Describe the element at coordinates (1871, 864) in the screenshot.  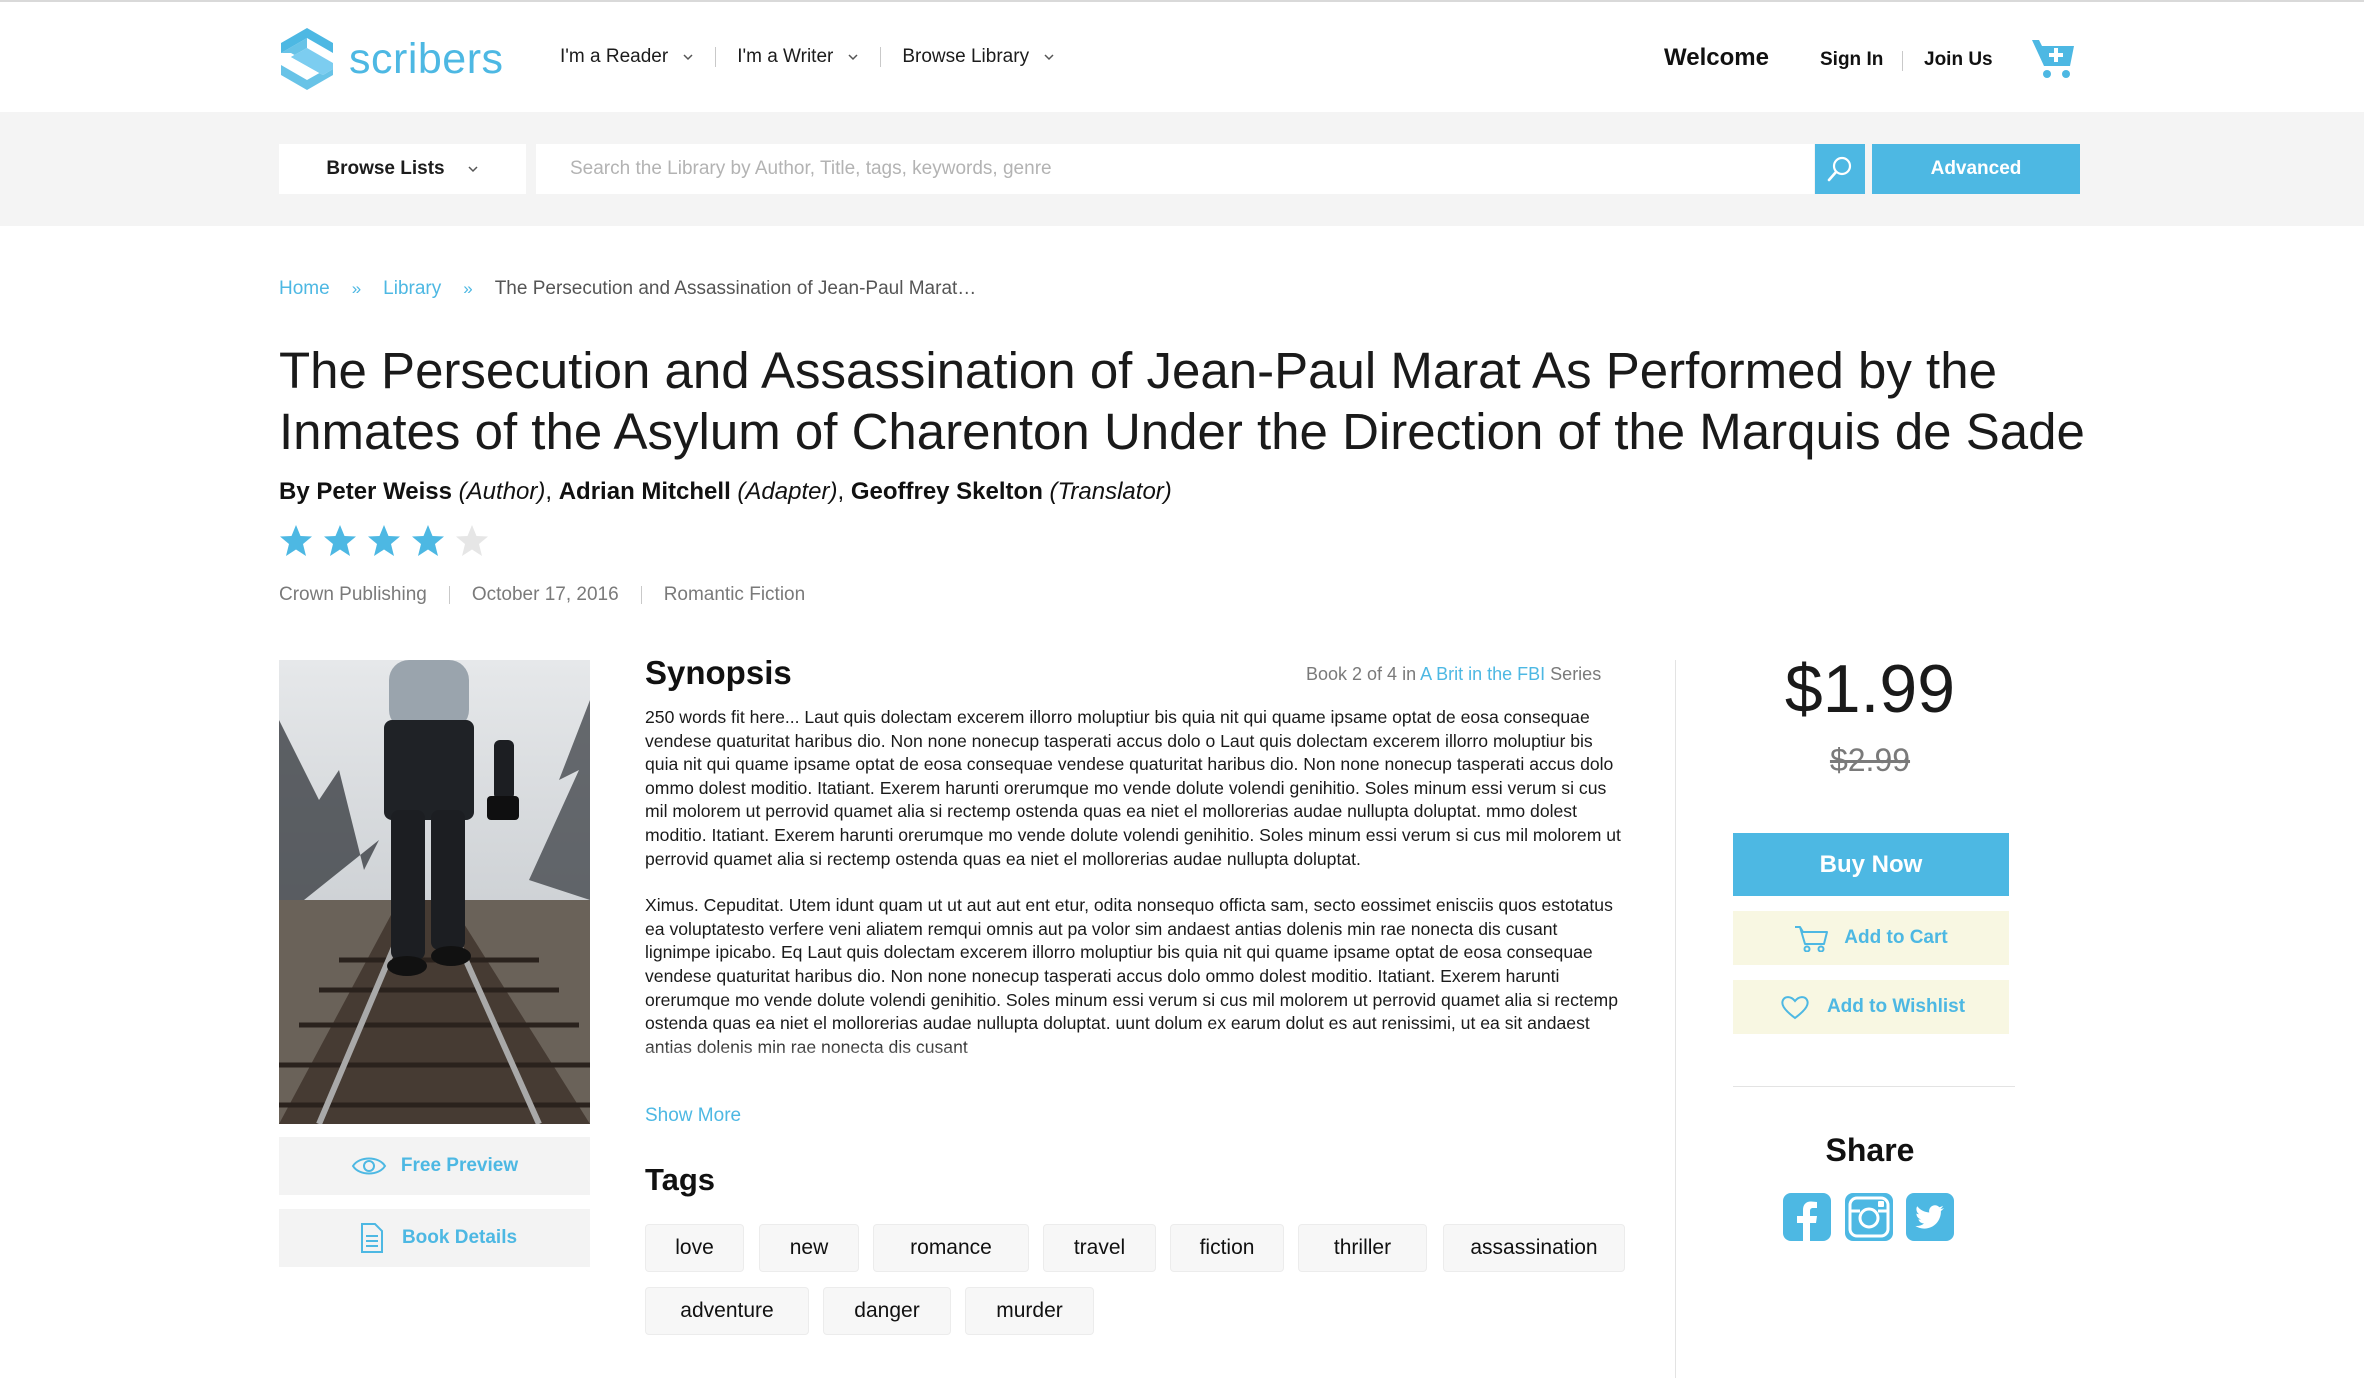
I see `buy-now-button: Buy Now` at that location.